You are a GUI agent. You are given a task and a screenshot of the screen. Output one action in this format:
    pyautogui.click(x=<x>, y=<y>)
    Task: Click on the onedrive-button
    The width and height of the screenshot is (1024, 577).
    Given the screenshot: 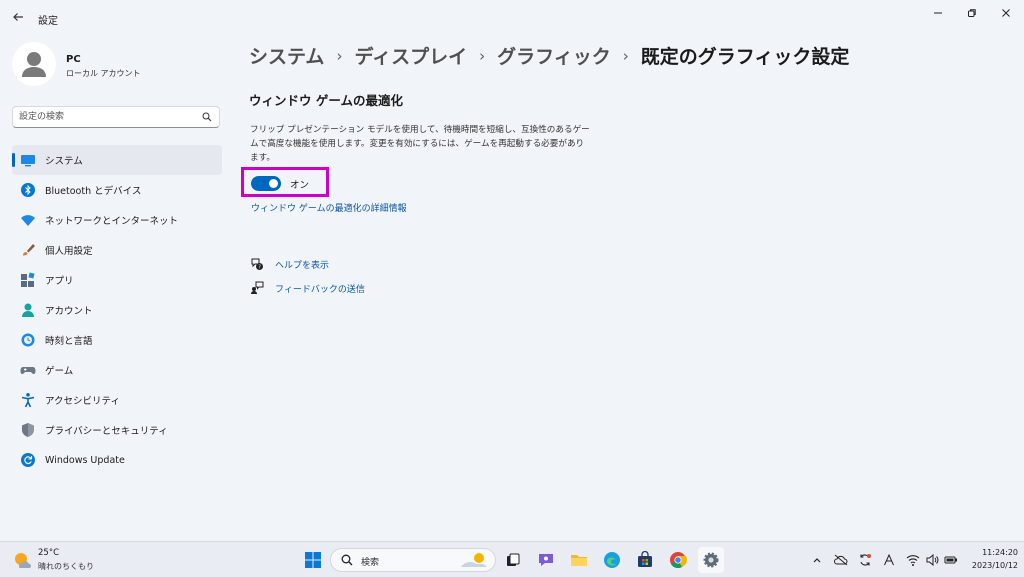 What is the action you would take?
    pyautogui.click(x=841, y=560)
    